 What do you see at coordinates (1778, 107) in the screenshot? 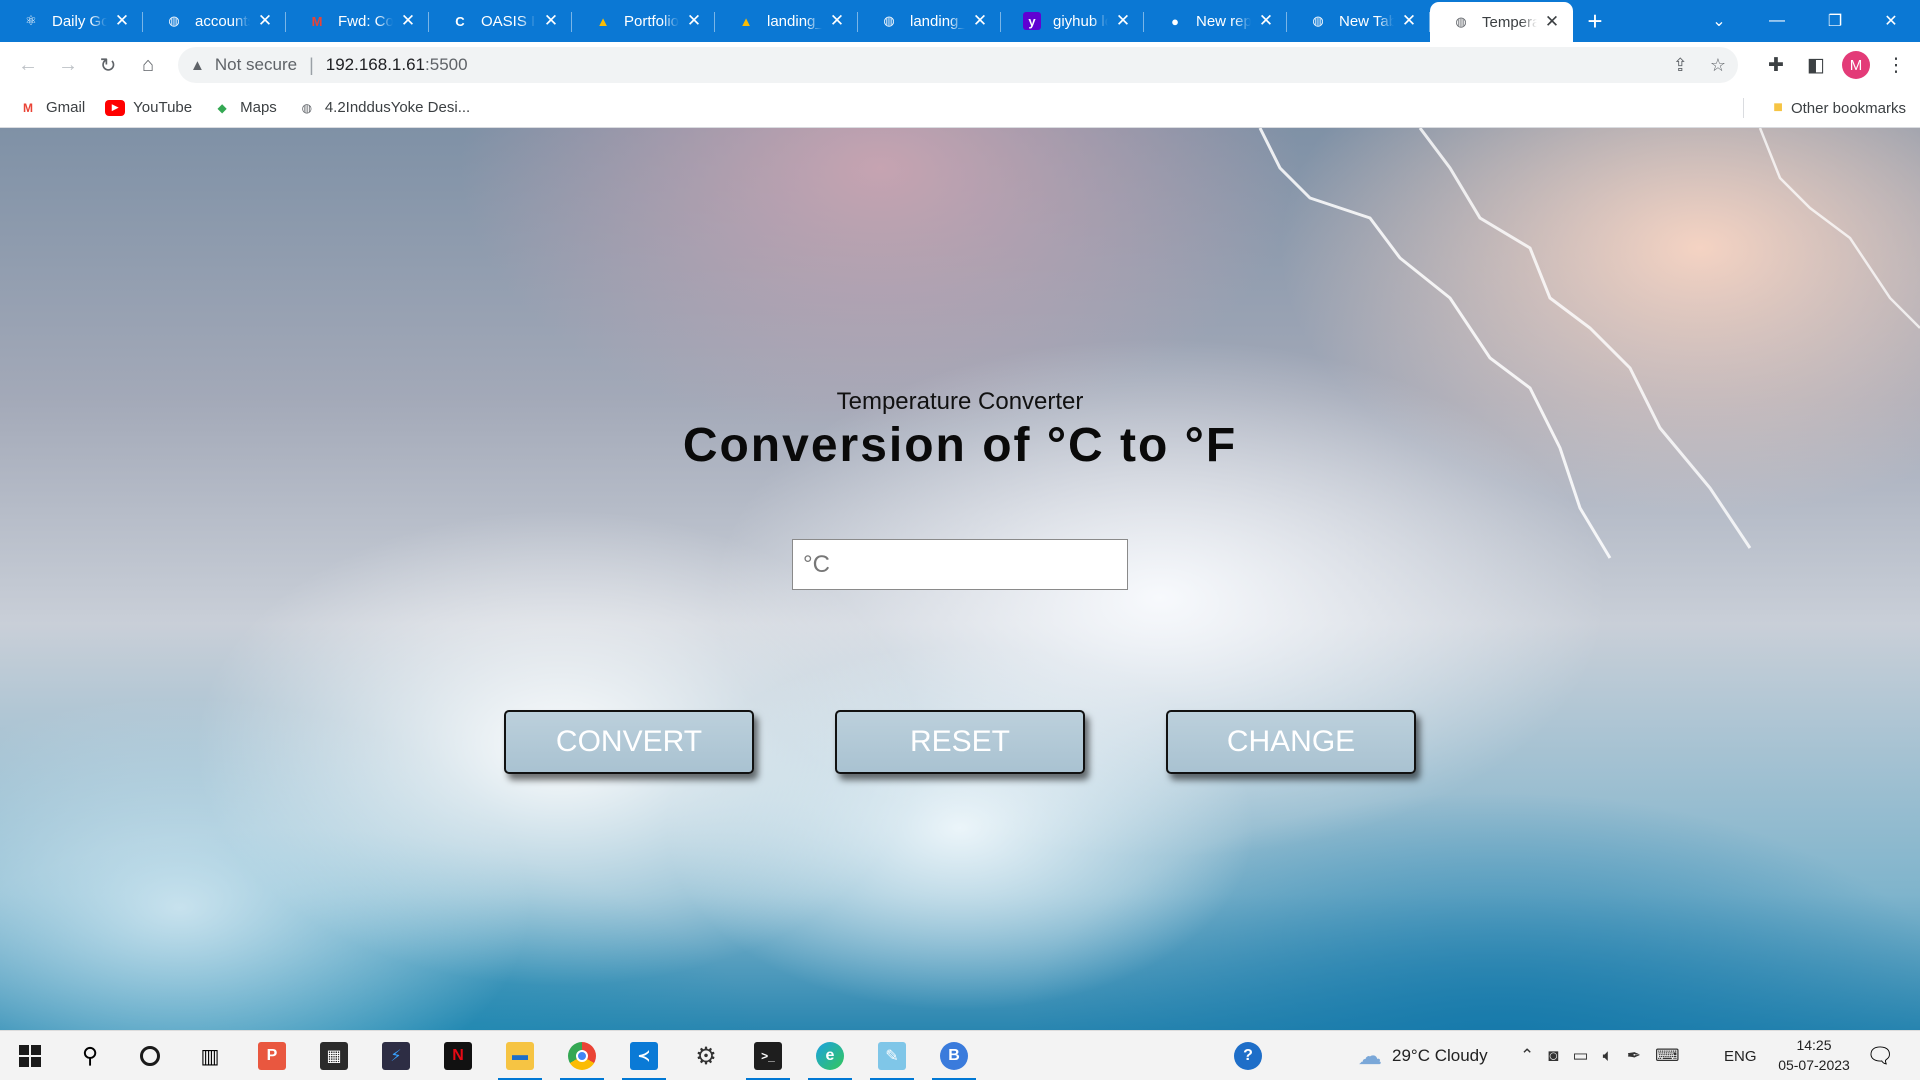
I see `folder-icon: ■` at bounding box center [1778, 107].